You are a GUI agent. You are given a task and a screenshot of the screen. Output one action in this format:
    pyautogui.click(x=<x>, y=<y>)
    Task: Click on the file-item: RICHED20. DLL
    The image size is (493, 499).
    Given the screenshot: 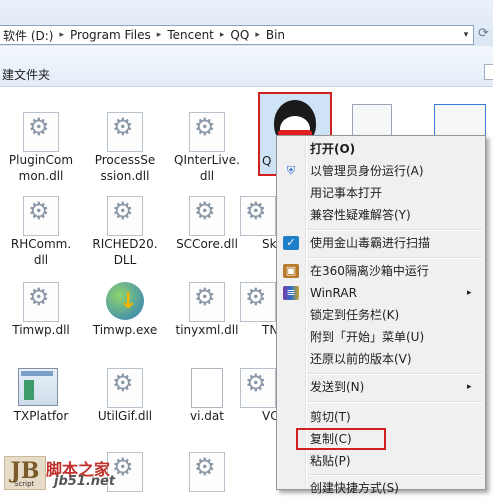 What is the action you would take?
    pyautogui.click(x=125, y=232)
    